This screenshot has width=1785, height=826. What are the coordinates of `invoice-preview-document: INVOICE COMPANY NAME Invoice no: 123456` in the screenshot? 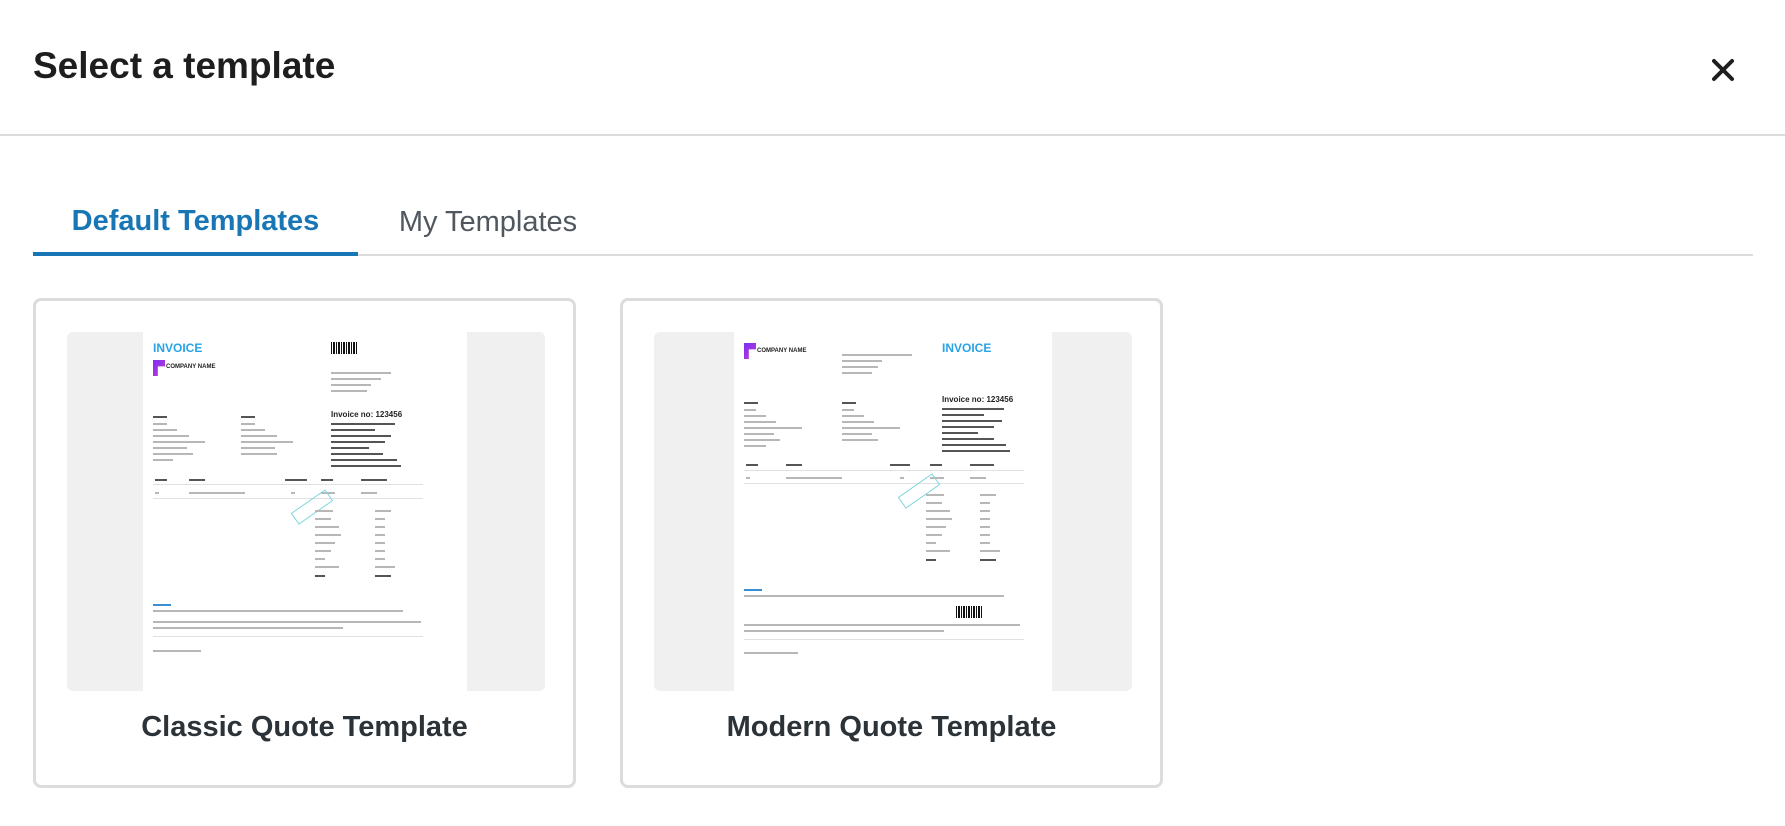 It's located at (305, 511).